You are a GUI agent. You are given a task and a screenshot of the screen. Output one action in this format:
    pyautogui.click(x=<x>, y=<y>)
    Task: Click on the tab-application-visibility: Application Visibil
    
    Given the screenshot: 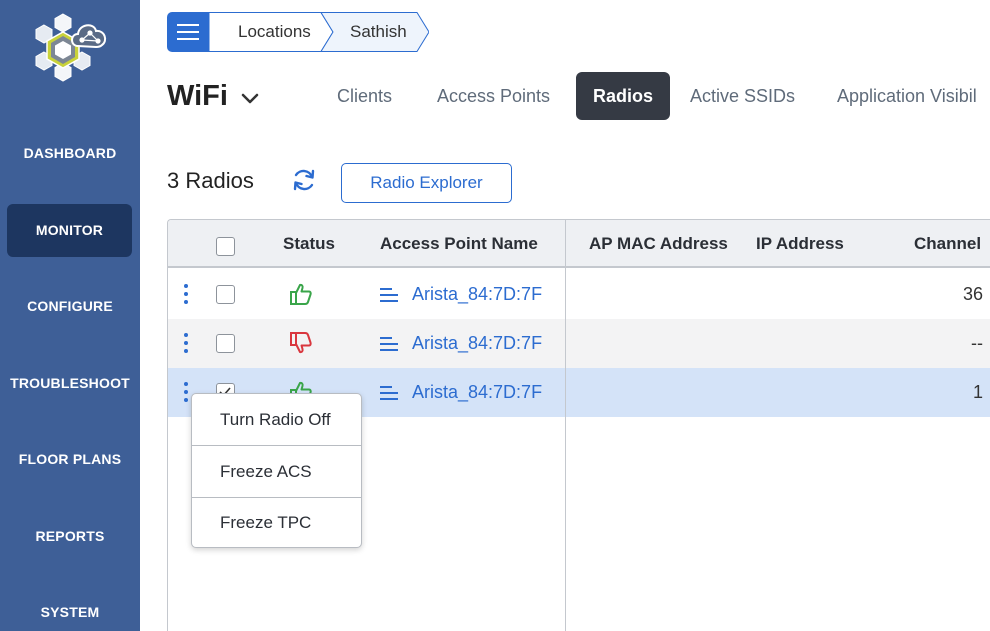 What is the action you would take?
    pyautogui.click(x=907, y=96)
    